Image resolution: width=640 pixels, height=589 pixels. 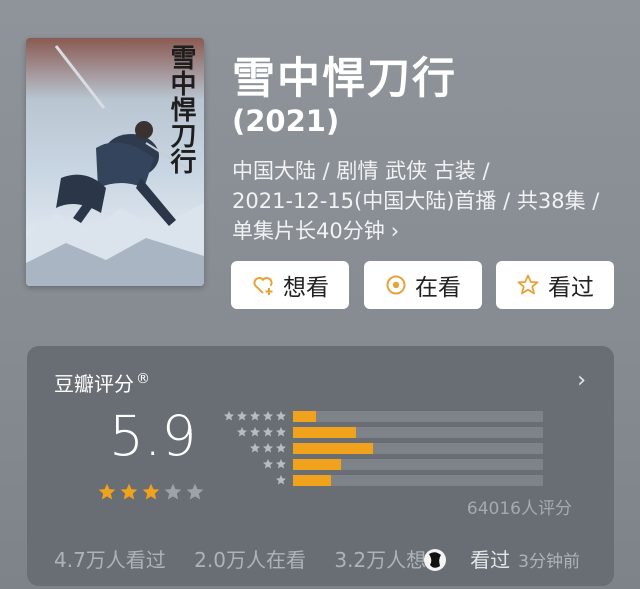 I want to click on star-outline-icon, so click(x=528, y=284).